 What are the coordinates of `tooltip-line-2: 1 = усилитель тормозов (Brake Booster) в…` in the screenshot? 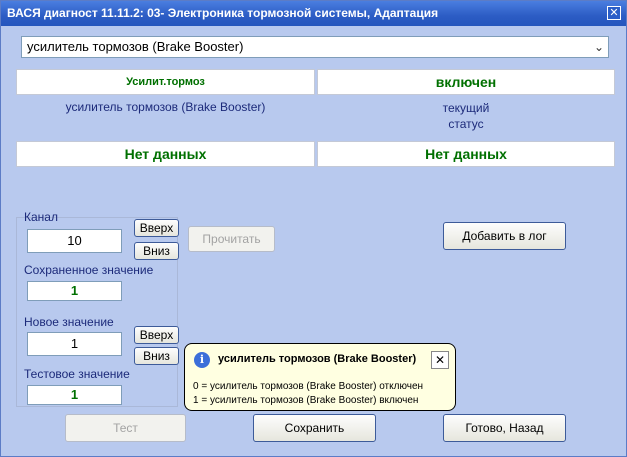 It's located at (306, 400).